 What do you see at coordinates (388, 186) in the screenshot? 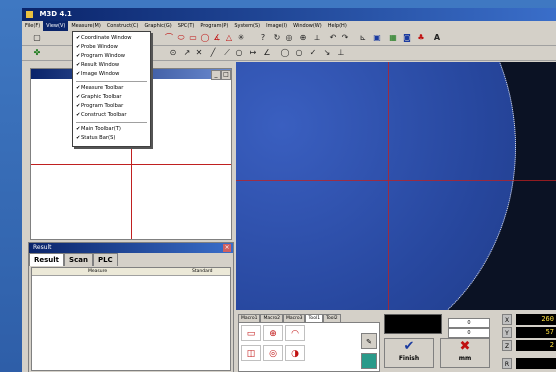
I see `camera-crosshair-vertical` at bounding box center [388, 186].